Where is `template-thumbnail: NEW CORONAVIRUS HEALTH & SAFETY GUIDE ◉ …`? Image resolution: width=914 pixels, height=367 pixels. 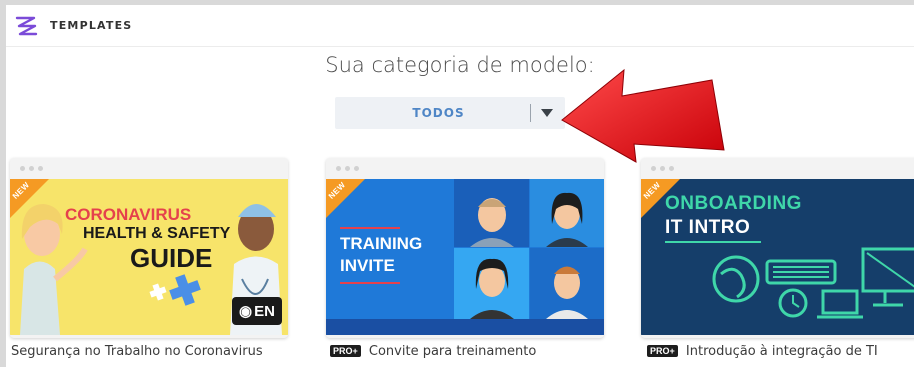 template-thumbnail: NEW CORONAVIRUS HEALTH & SAFETY GUIDE ◉ … is located at coordinates (149, 257).